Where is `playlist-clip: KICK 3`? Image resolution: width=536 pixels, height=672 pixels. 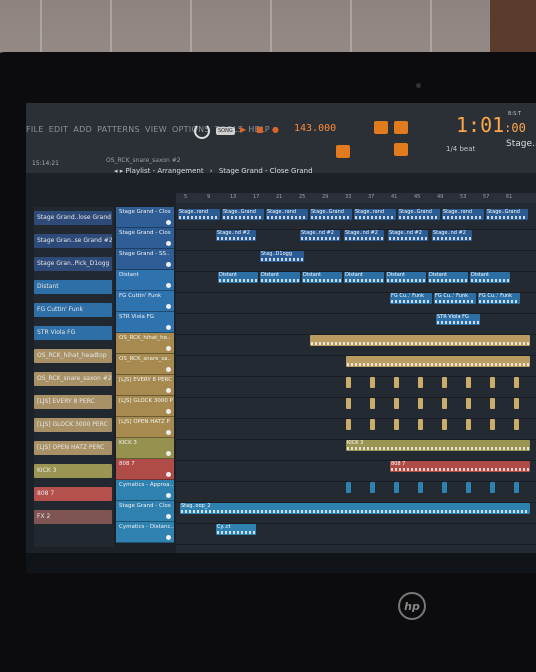
playlist-clip: KICK 3 is located at coordinates (438, 445).